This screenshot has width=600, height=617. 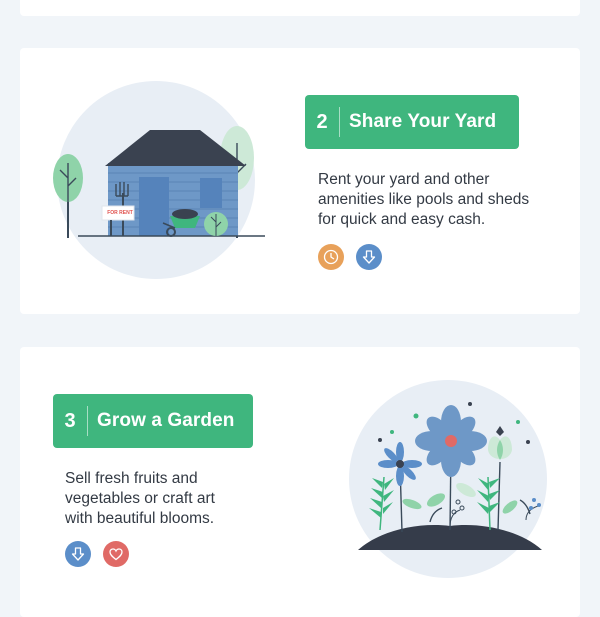 I want to click on shed-illustration, so click(x=159, y=182).